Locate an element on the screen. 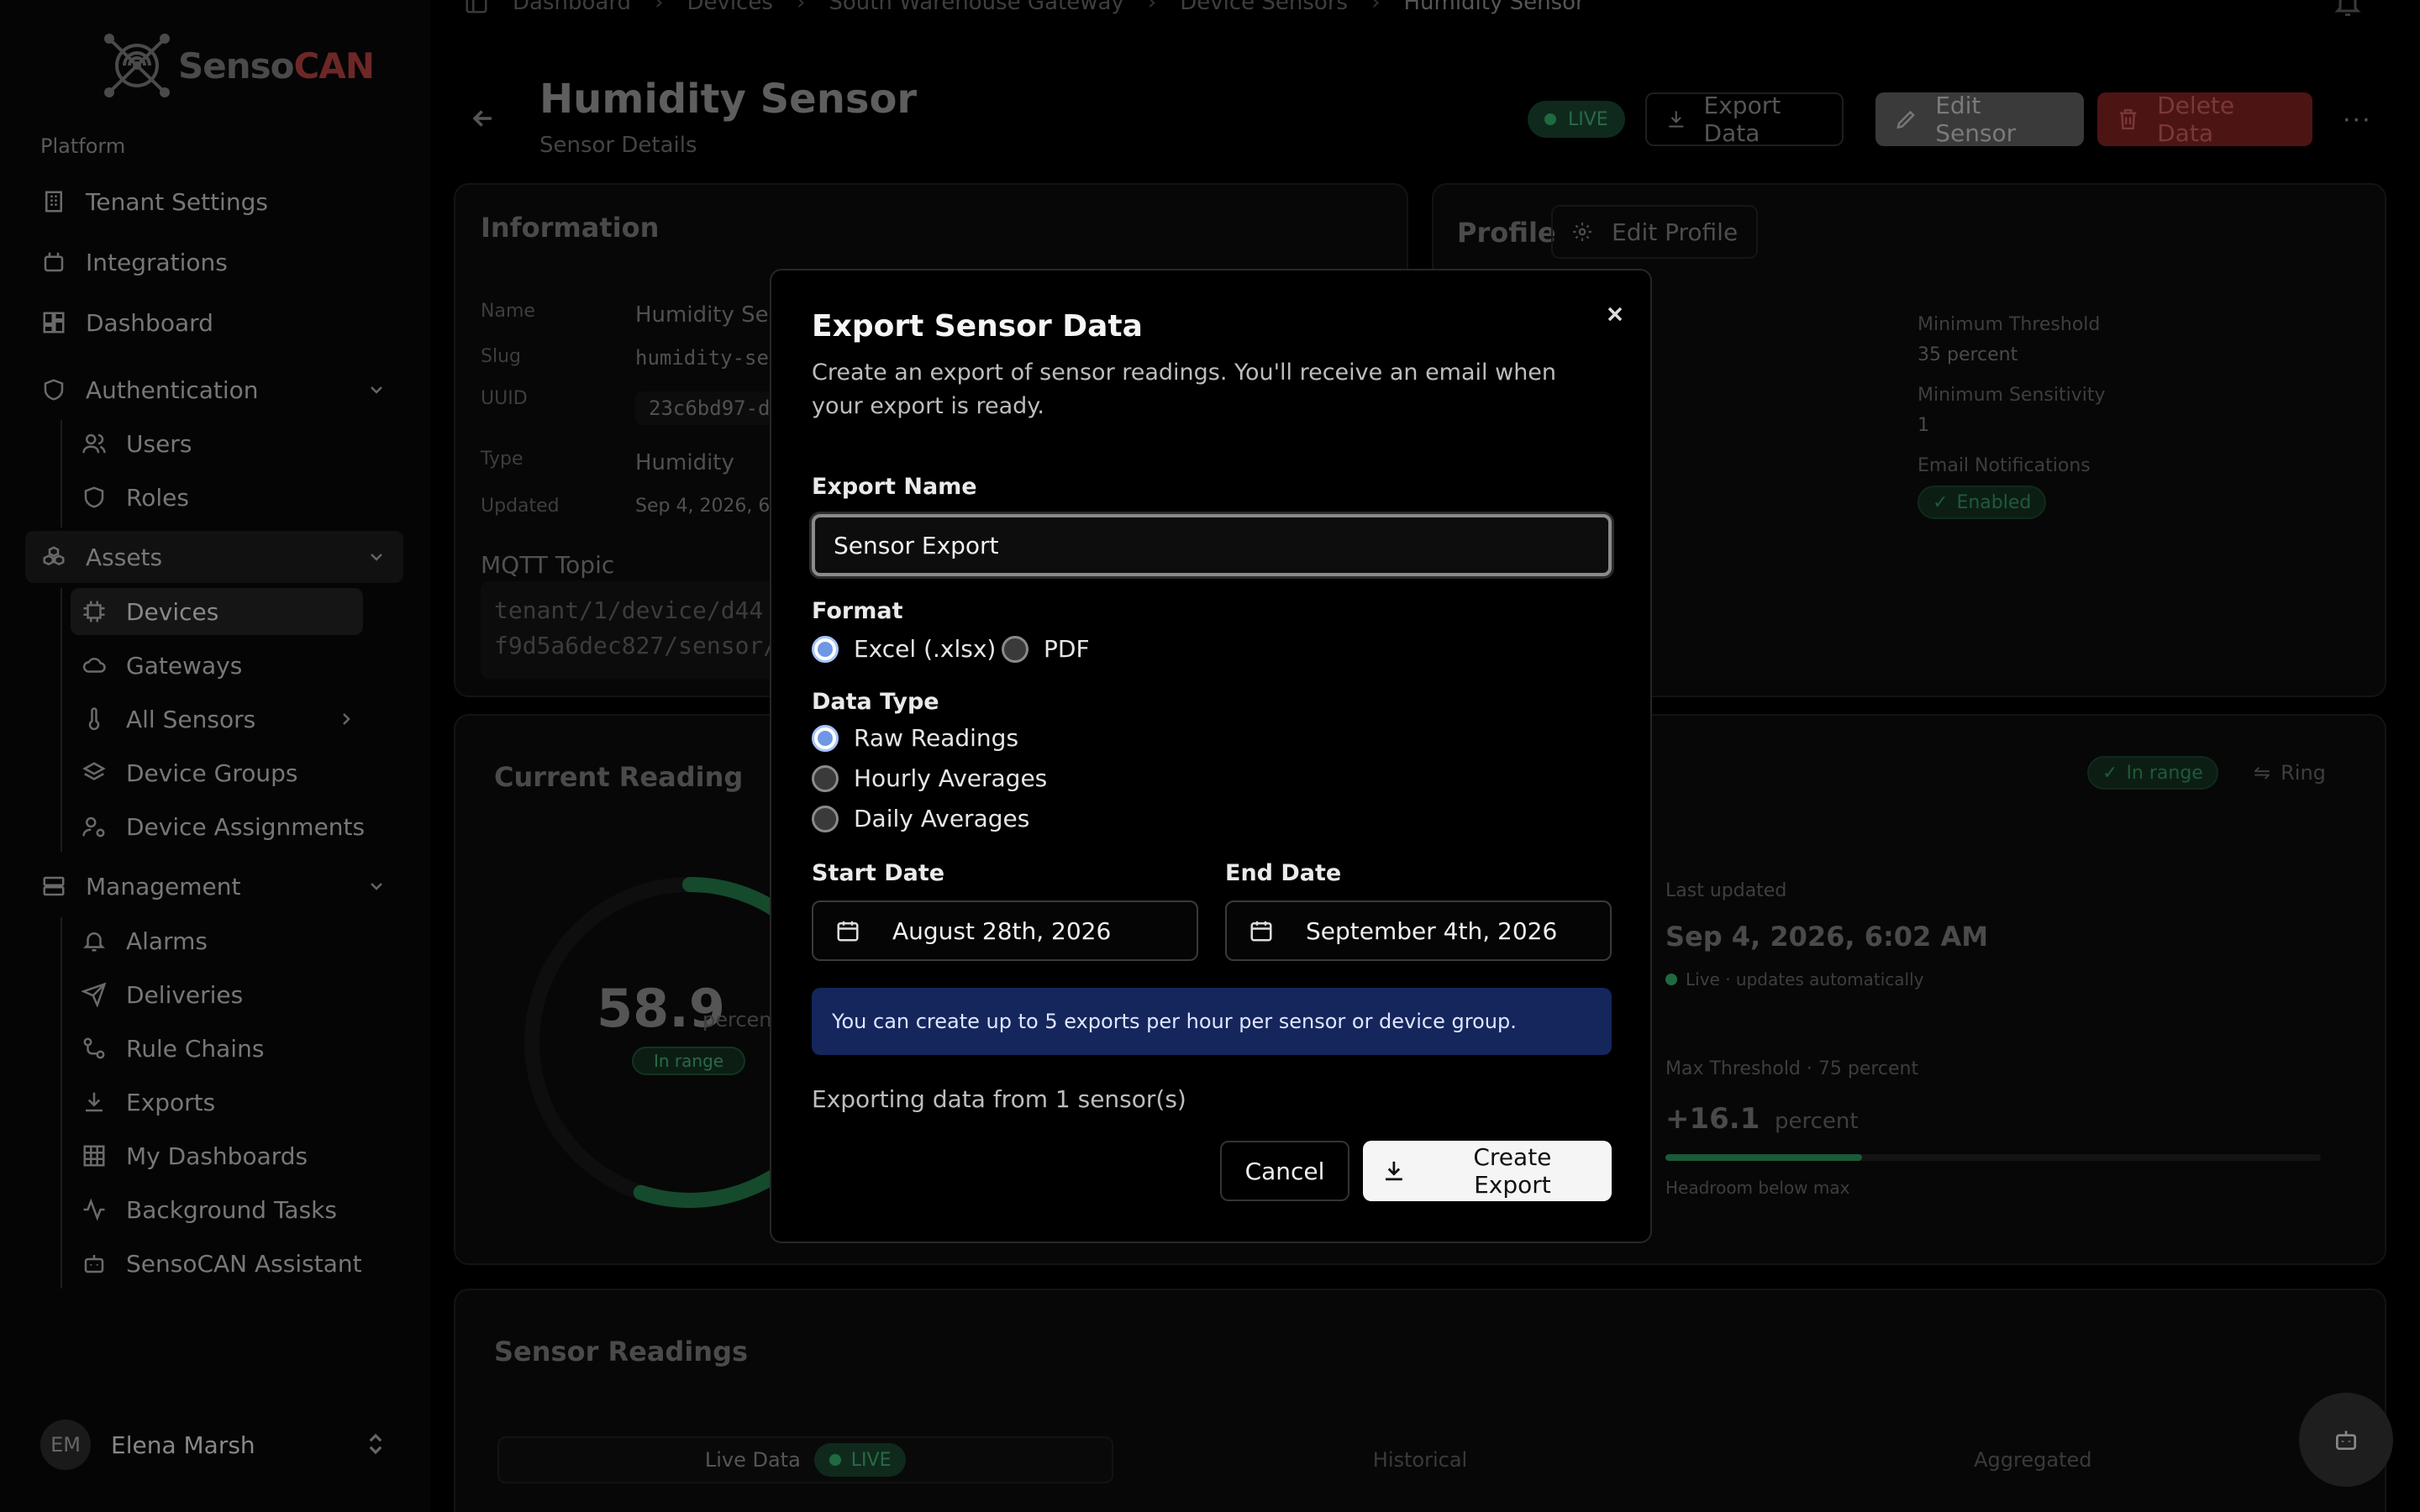  live-badge: LIVE is located at coordinates (860, 1460).